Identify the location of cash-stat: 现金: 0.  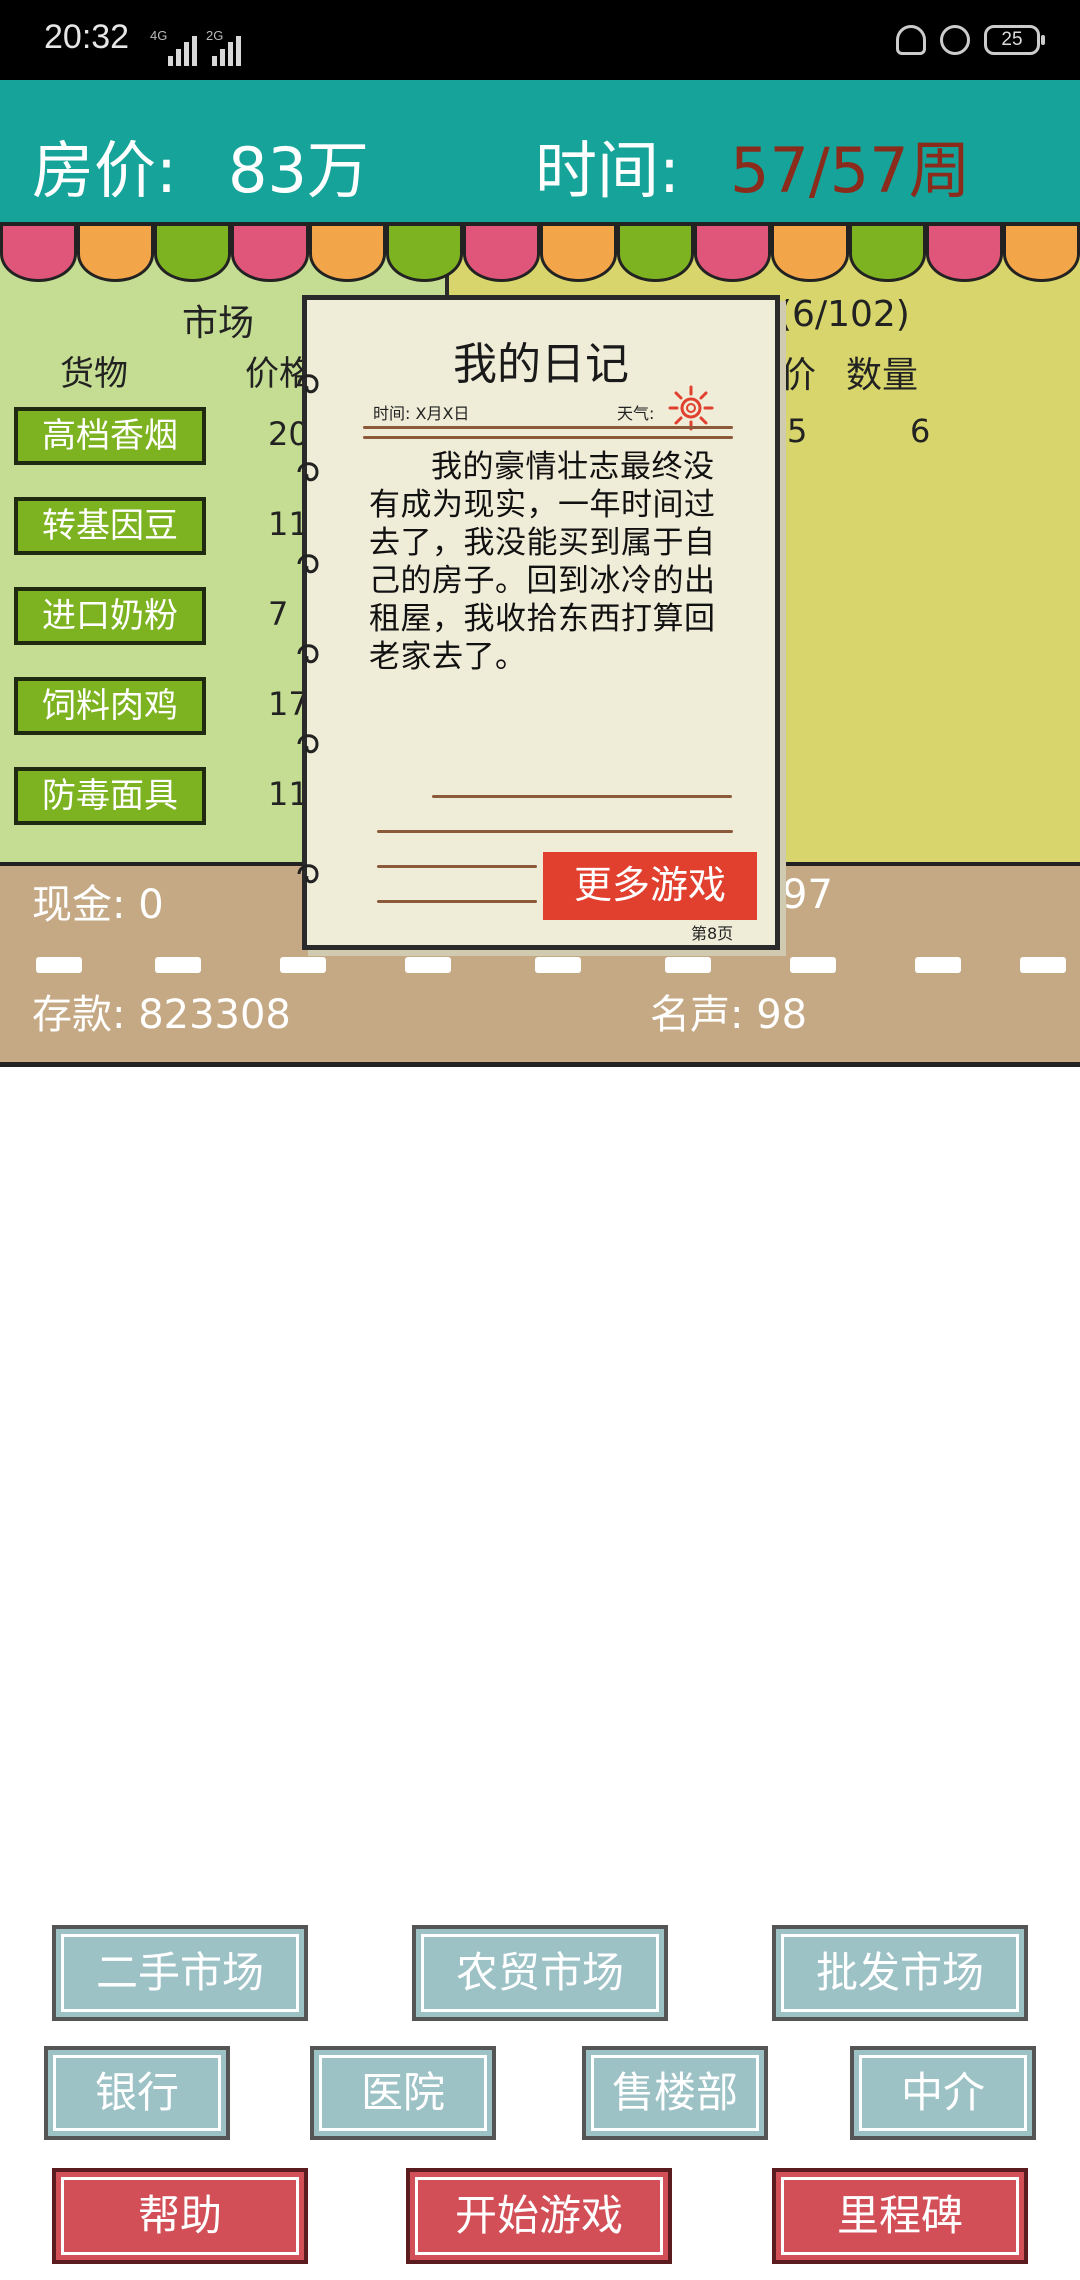
(98, 905).